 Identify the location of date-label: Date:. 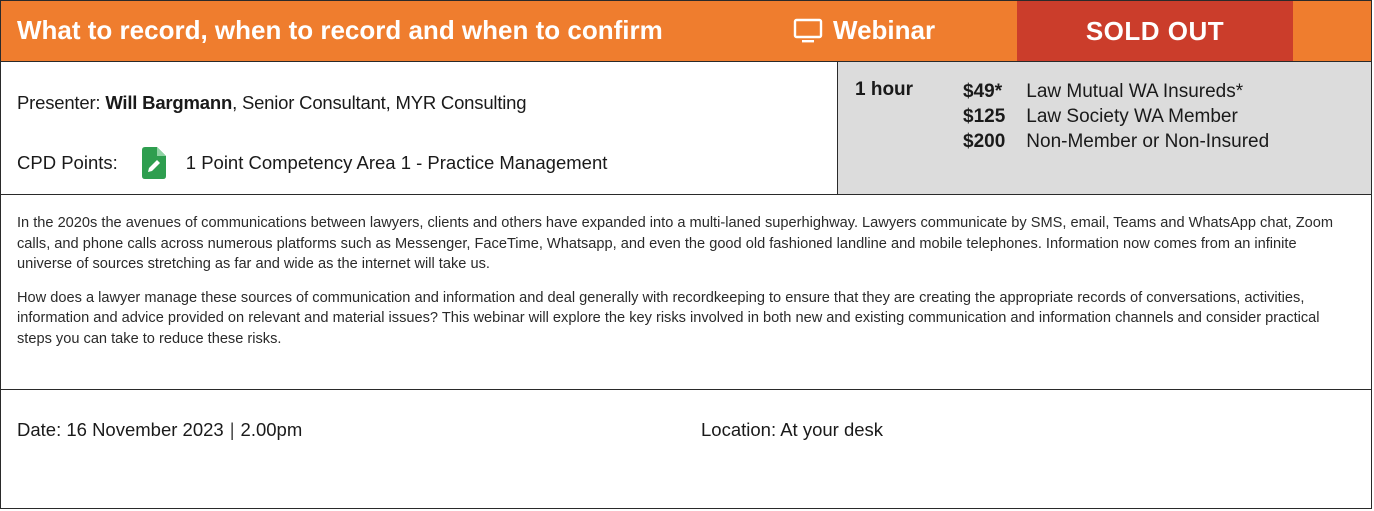
(39, 429).